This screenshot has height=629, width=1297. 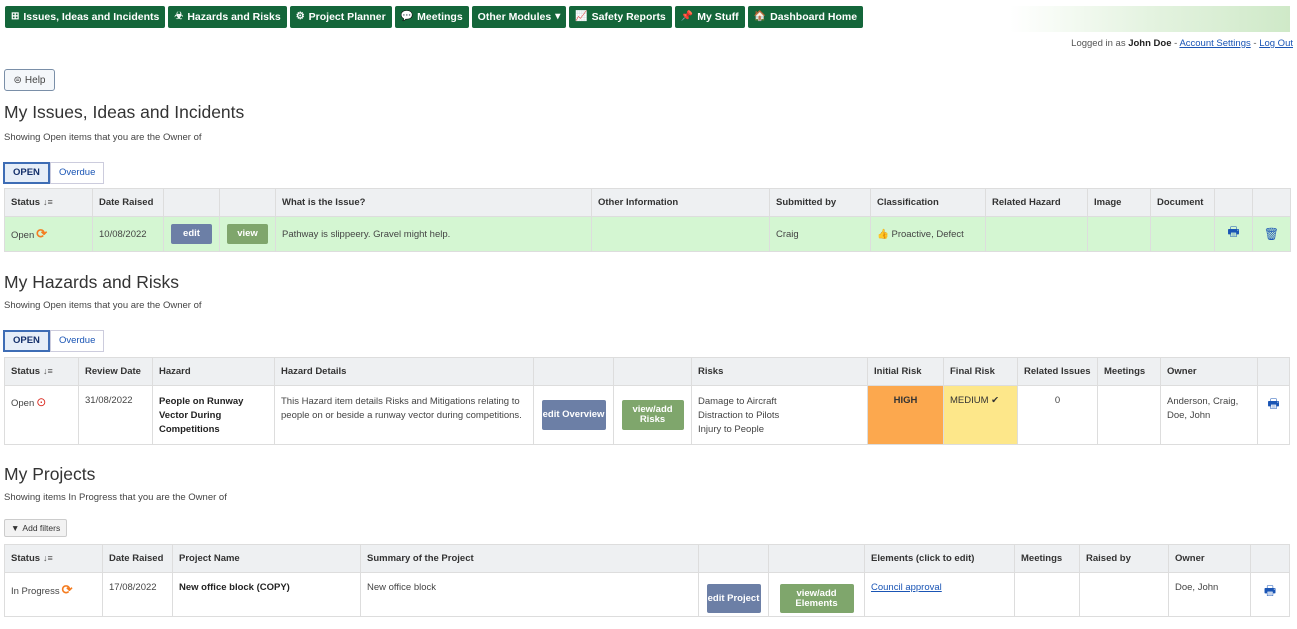 I want to click on view-add-elements-button: view/add Elements, so click(x=816, y=598).